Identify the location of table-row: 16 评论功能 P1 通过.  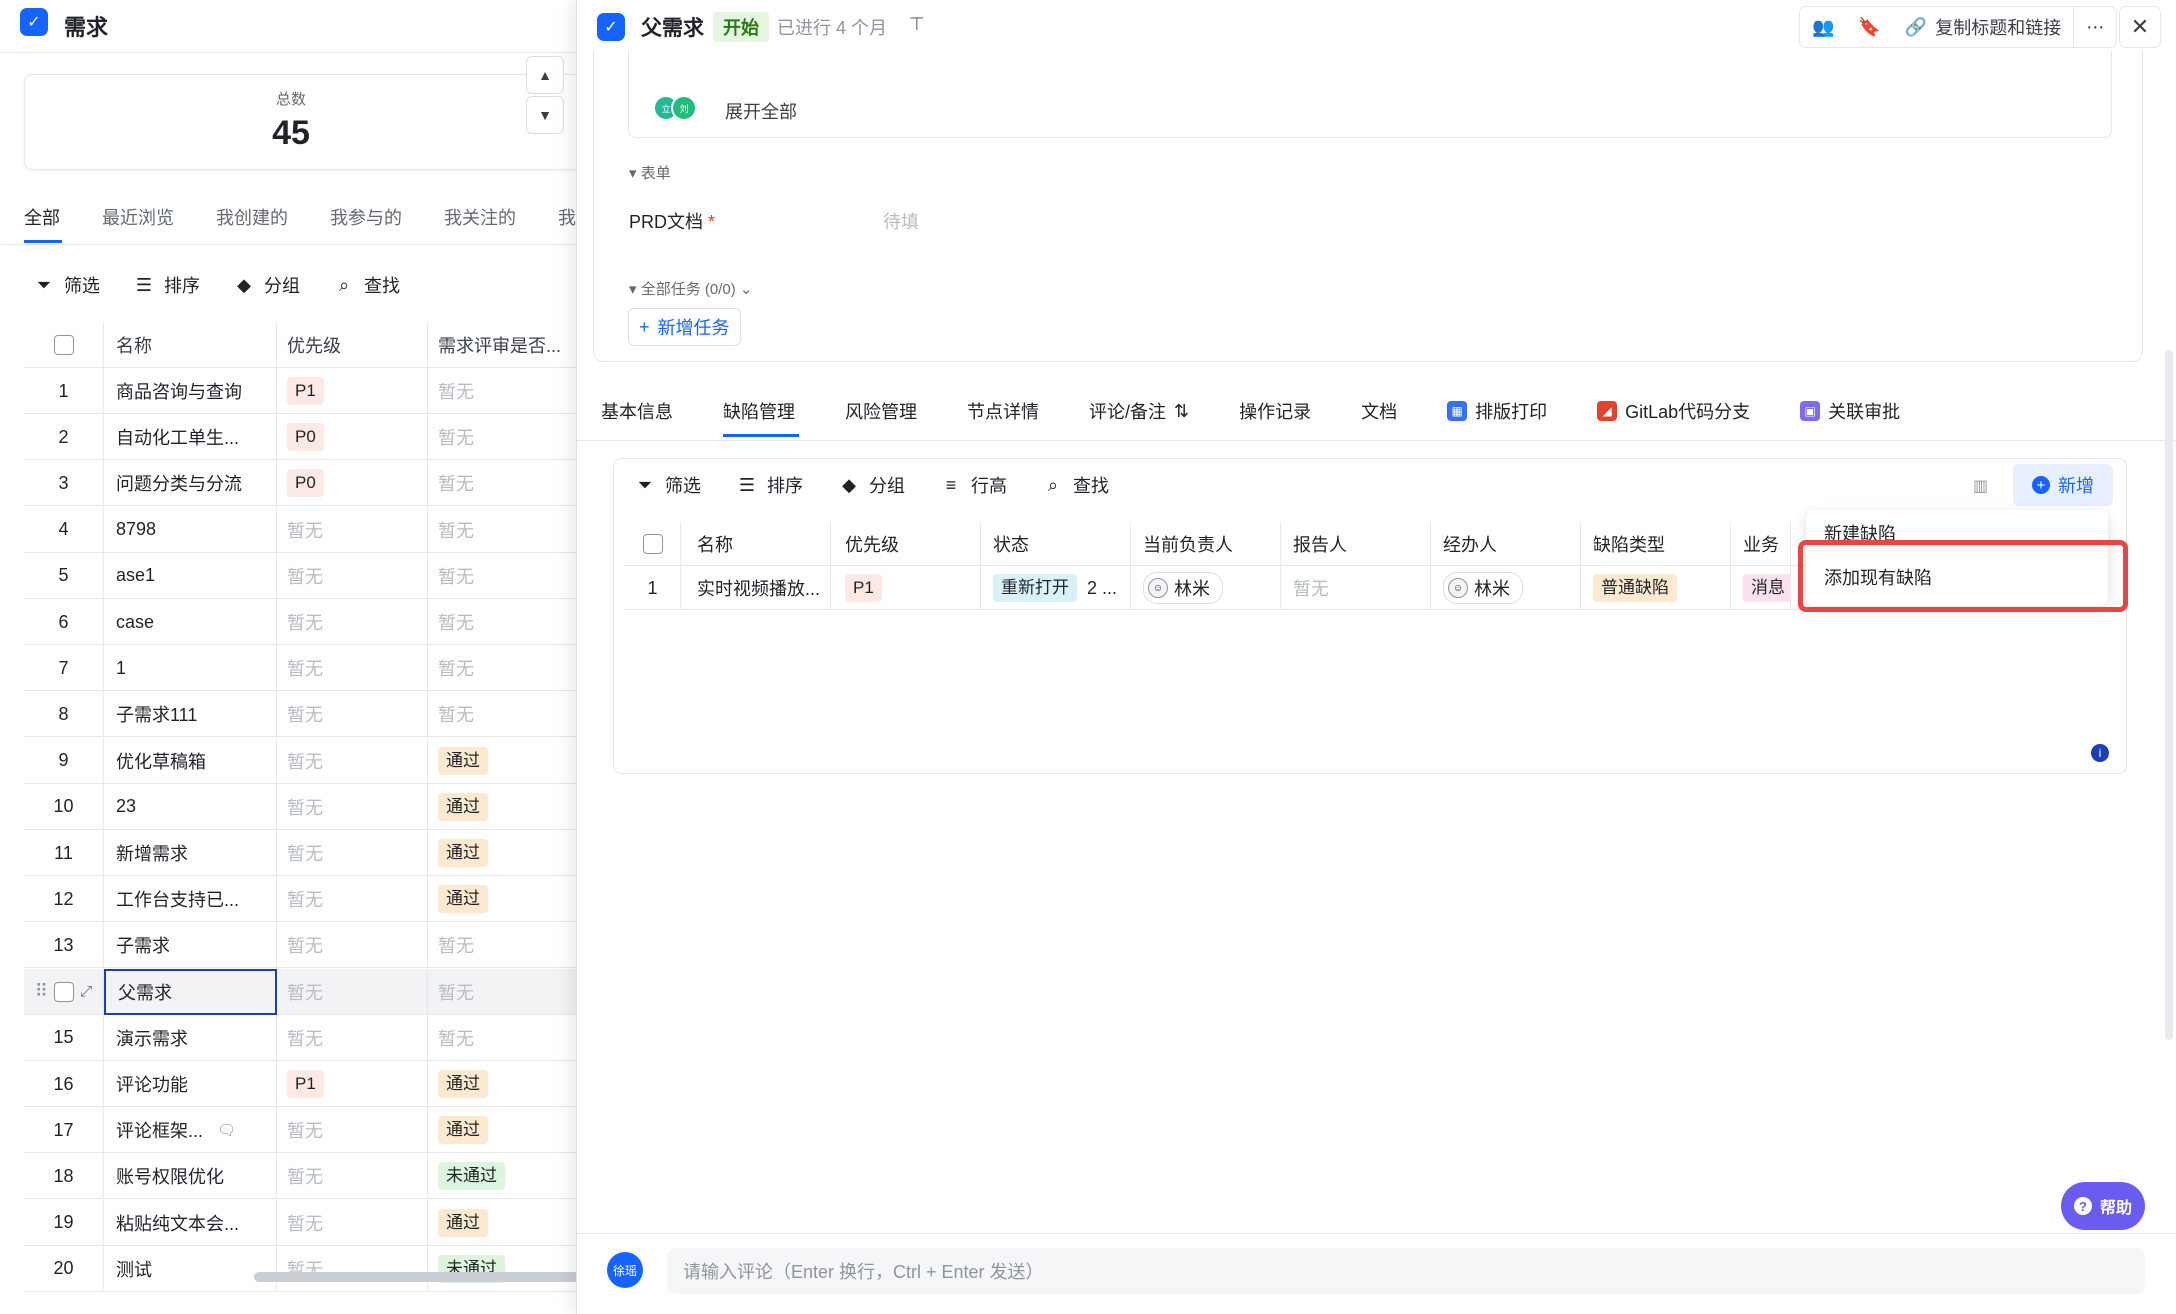
(300, 1084).